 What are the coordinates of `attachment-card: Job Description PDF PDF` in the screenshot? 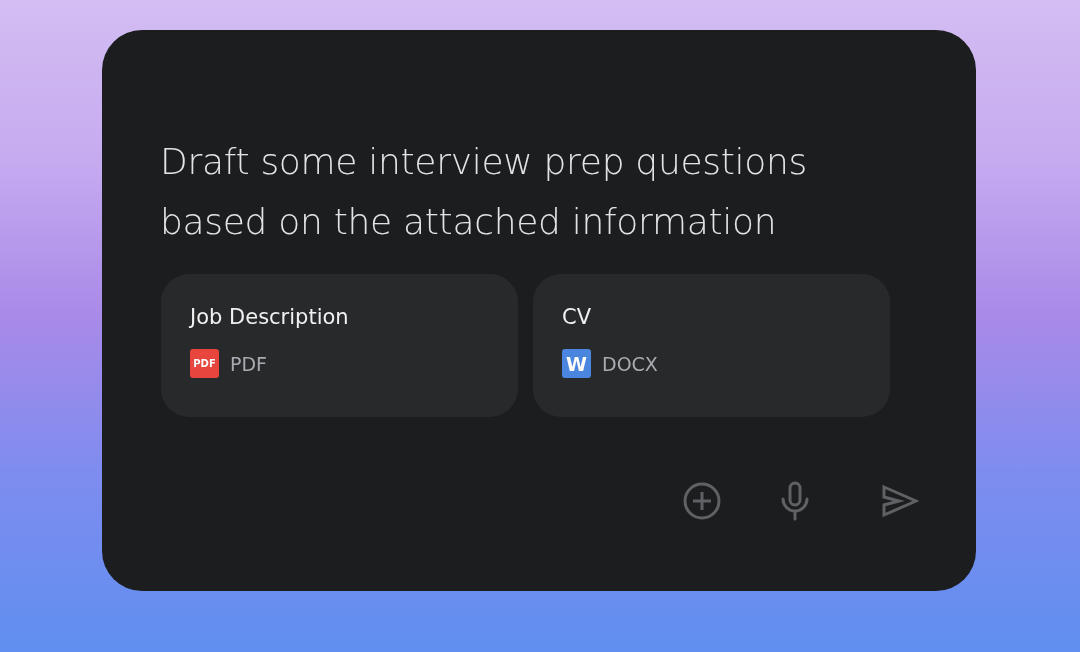 It's located at (339, 345).